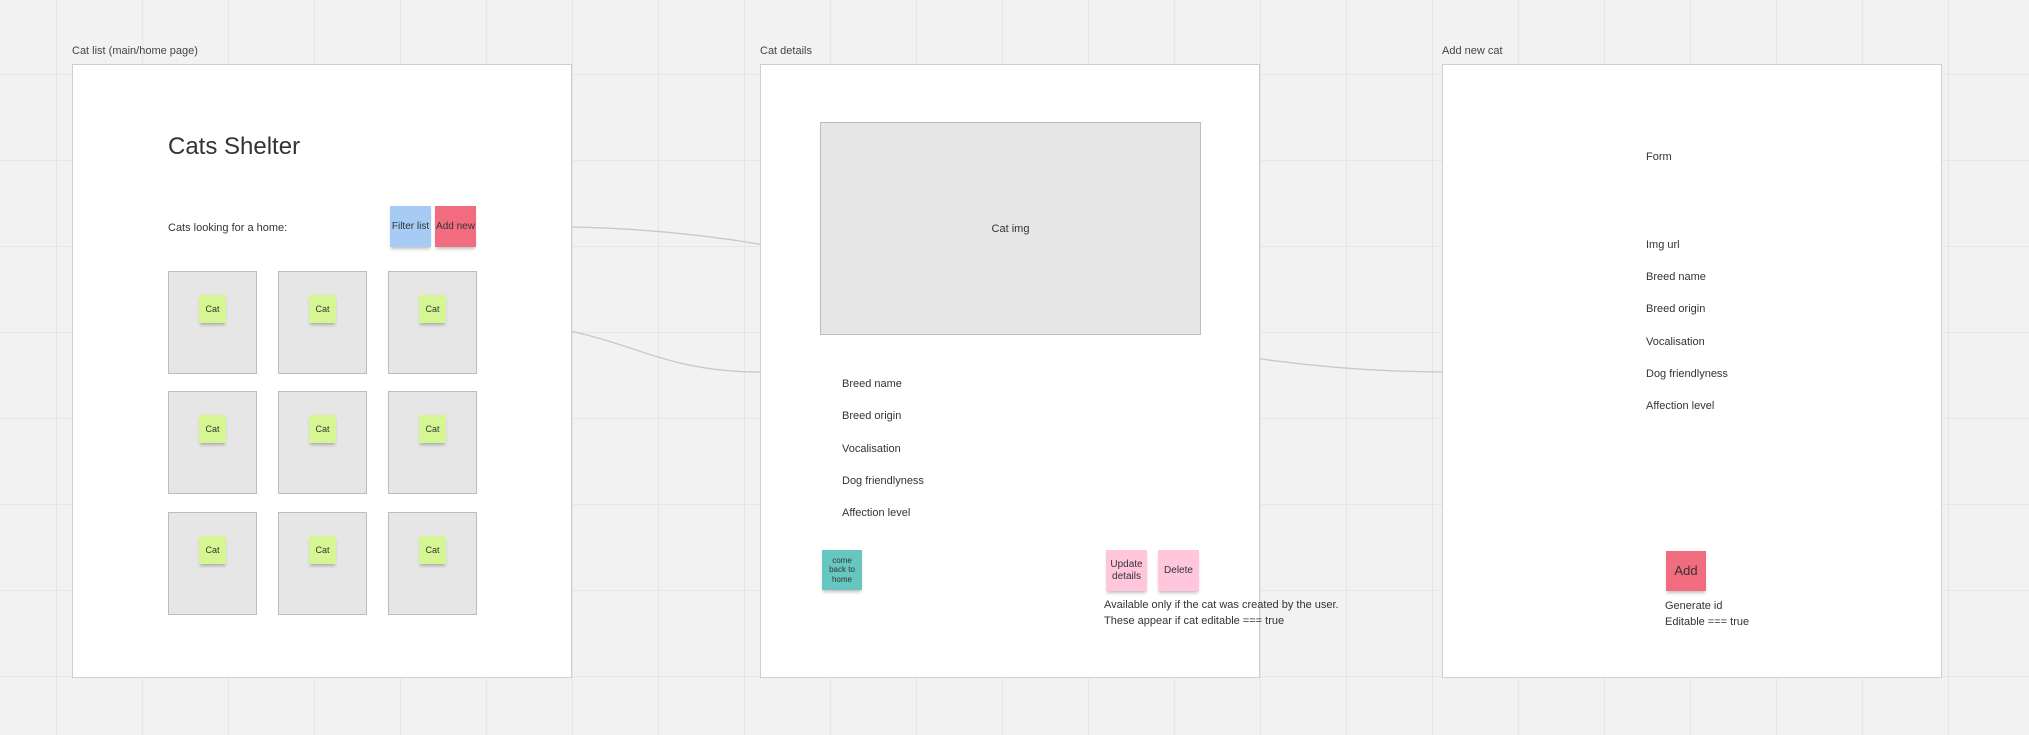 The width and height of the screenshot is (2029, 735). I want to click on page-title: Cats Shelter, so click(234, 146).